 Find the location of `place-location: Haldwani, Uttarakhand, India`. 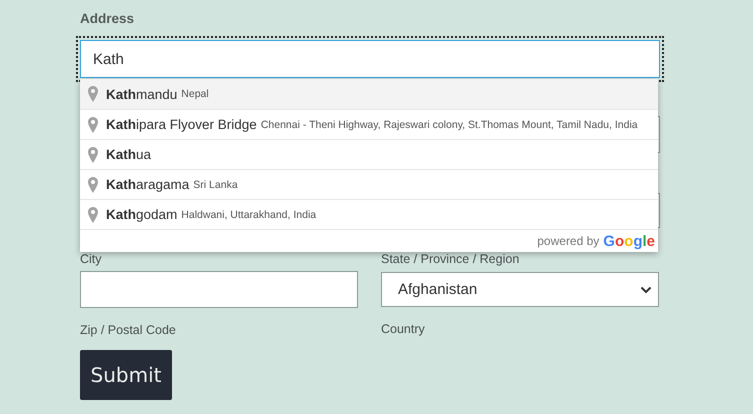

place-location: Haldwani, Uttarakhand, India is located at coordinates (248, 214).